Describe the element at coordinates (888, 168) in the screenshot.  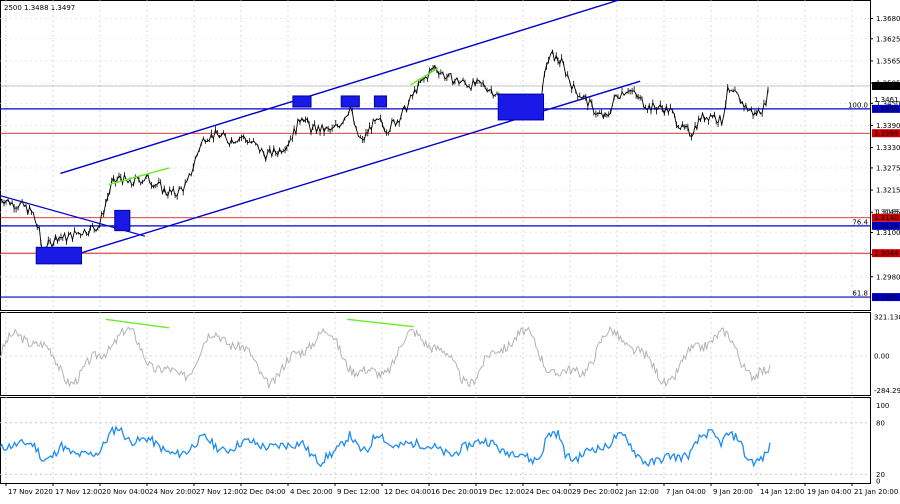
I see `y-tick-label: 1.3275` at that location.